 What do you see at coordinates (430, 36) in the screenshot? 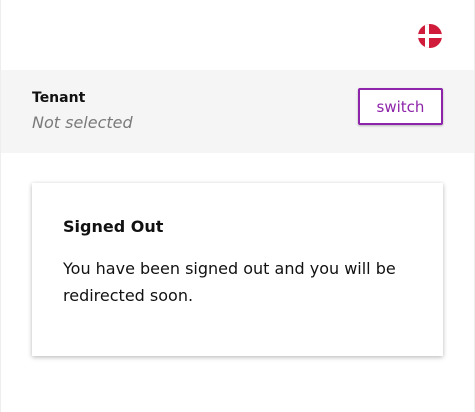
I see `denmark-flag-icon` at bounding box center [430, 36].